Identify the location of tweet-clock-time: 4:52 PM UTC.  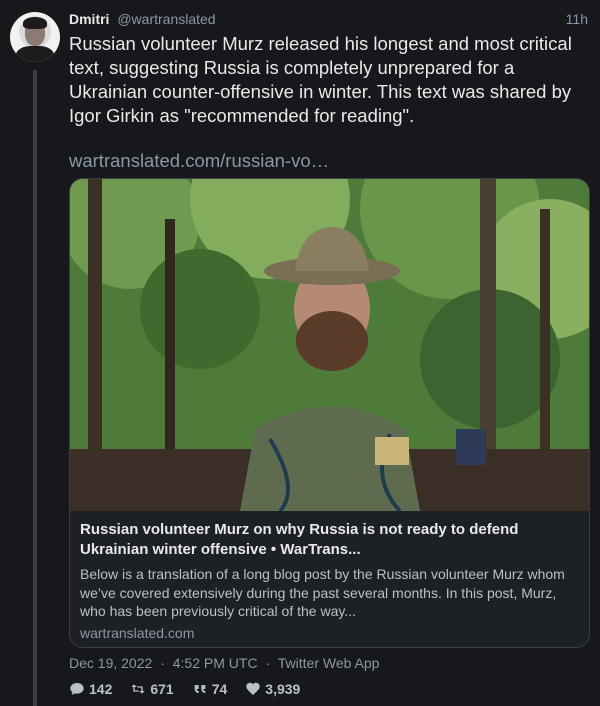
(215, 663).